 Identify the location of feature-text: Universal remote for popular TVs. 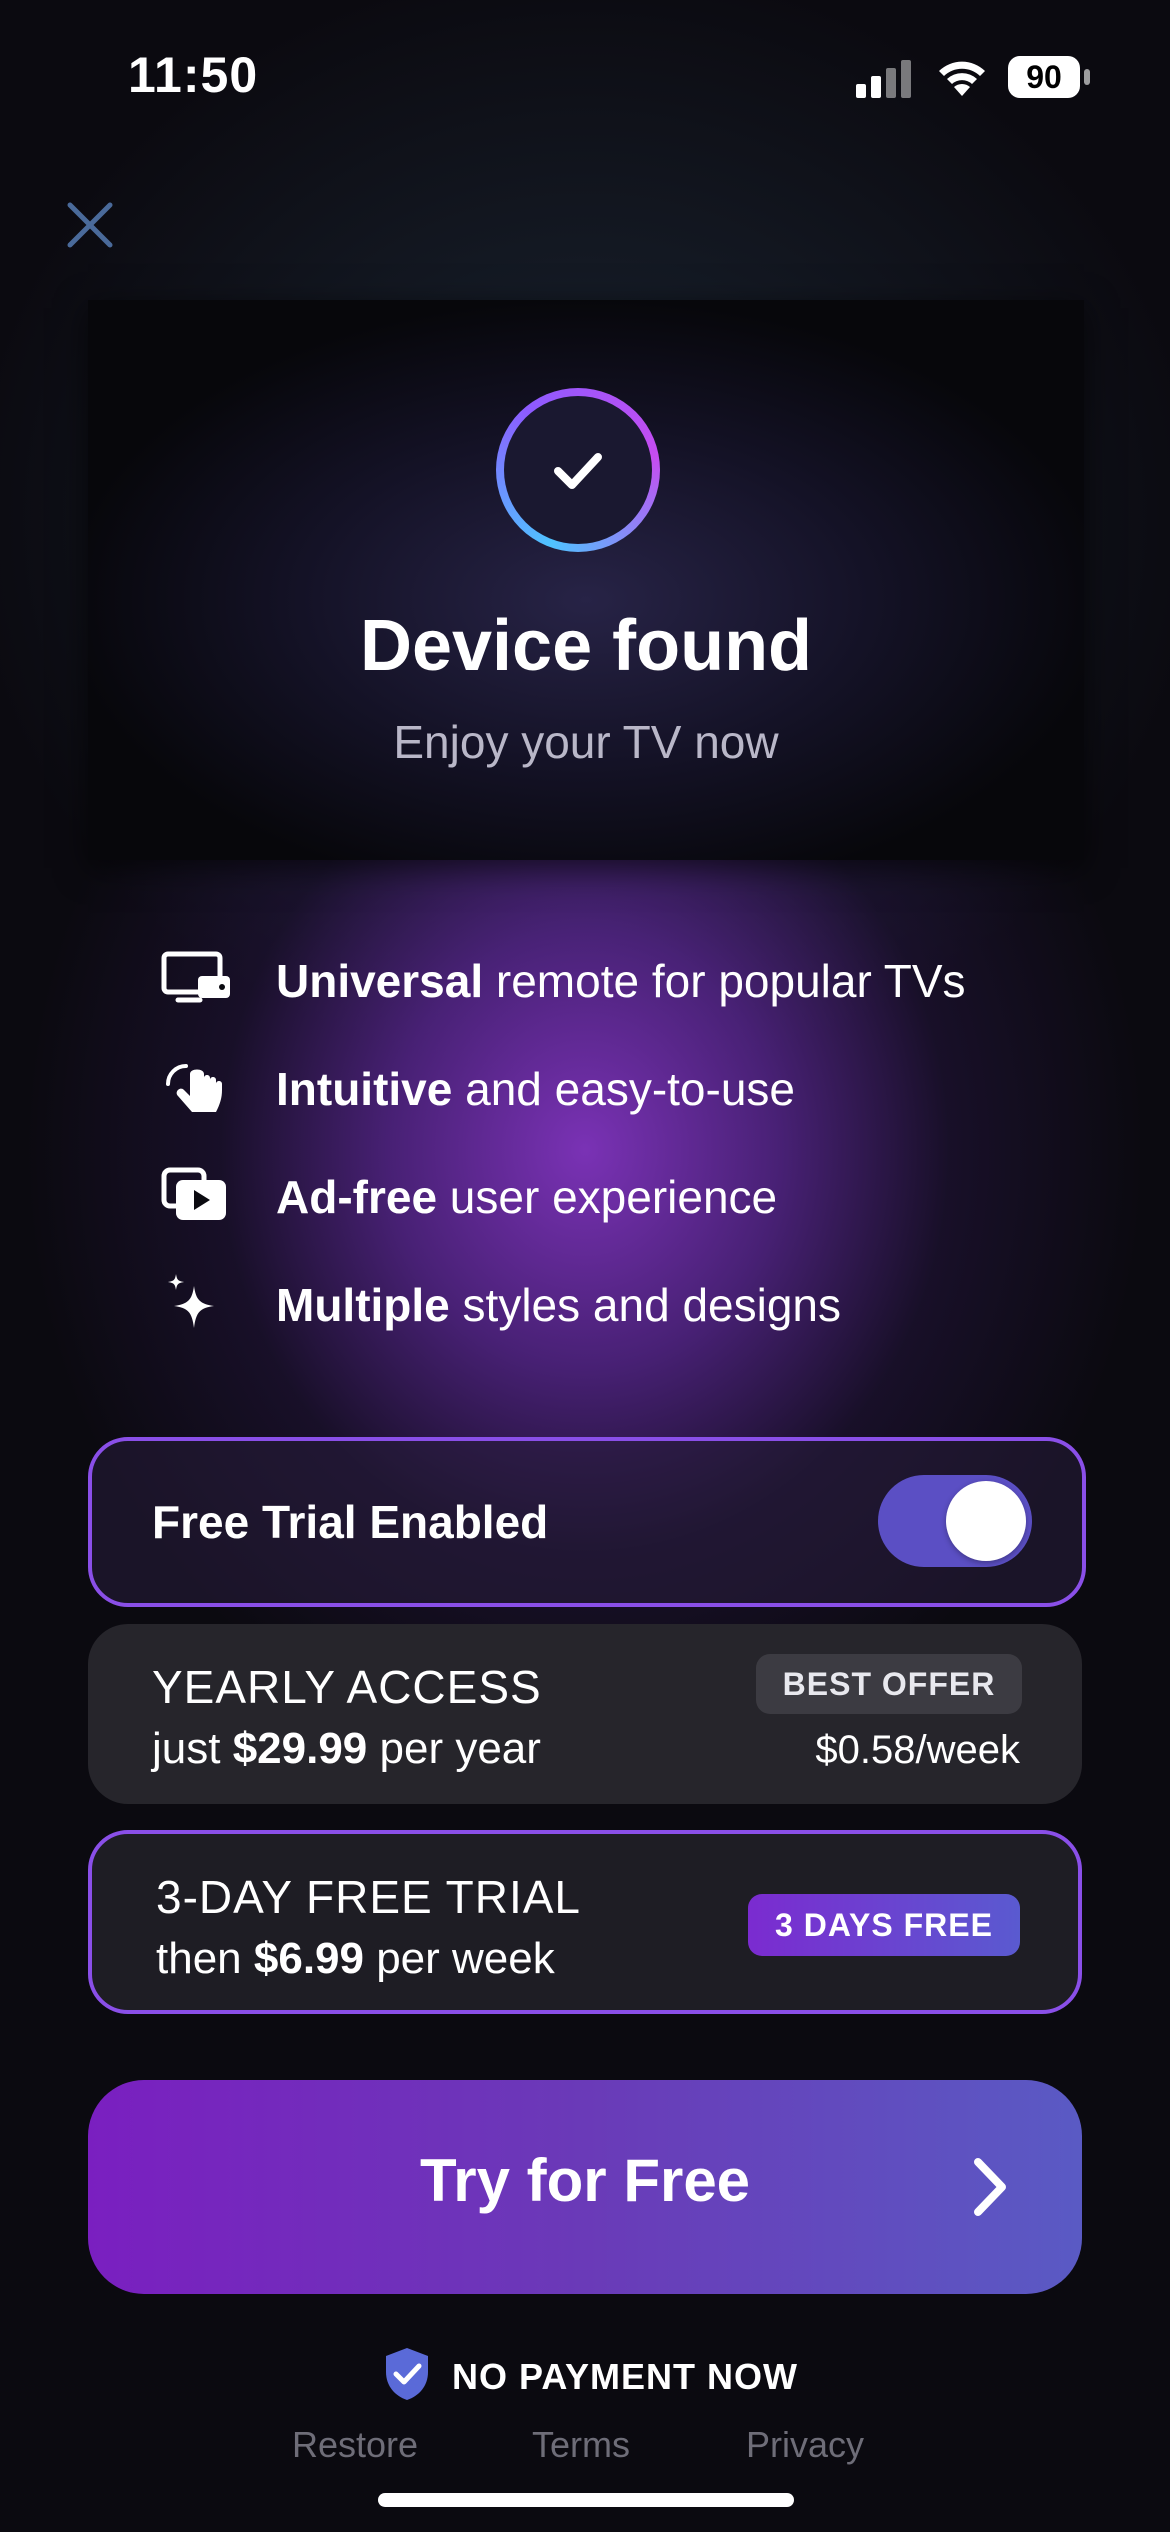
(621, 981).